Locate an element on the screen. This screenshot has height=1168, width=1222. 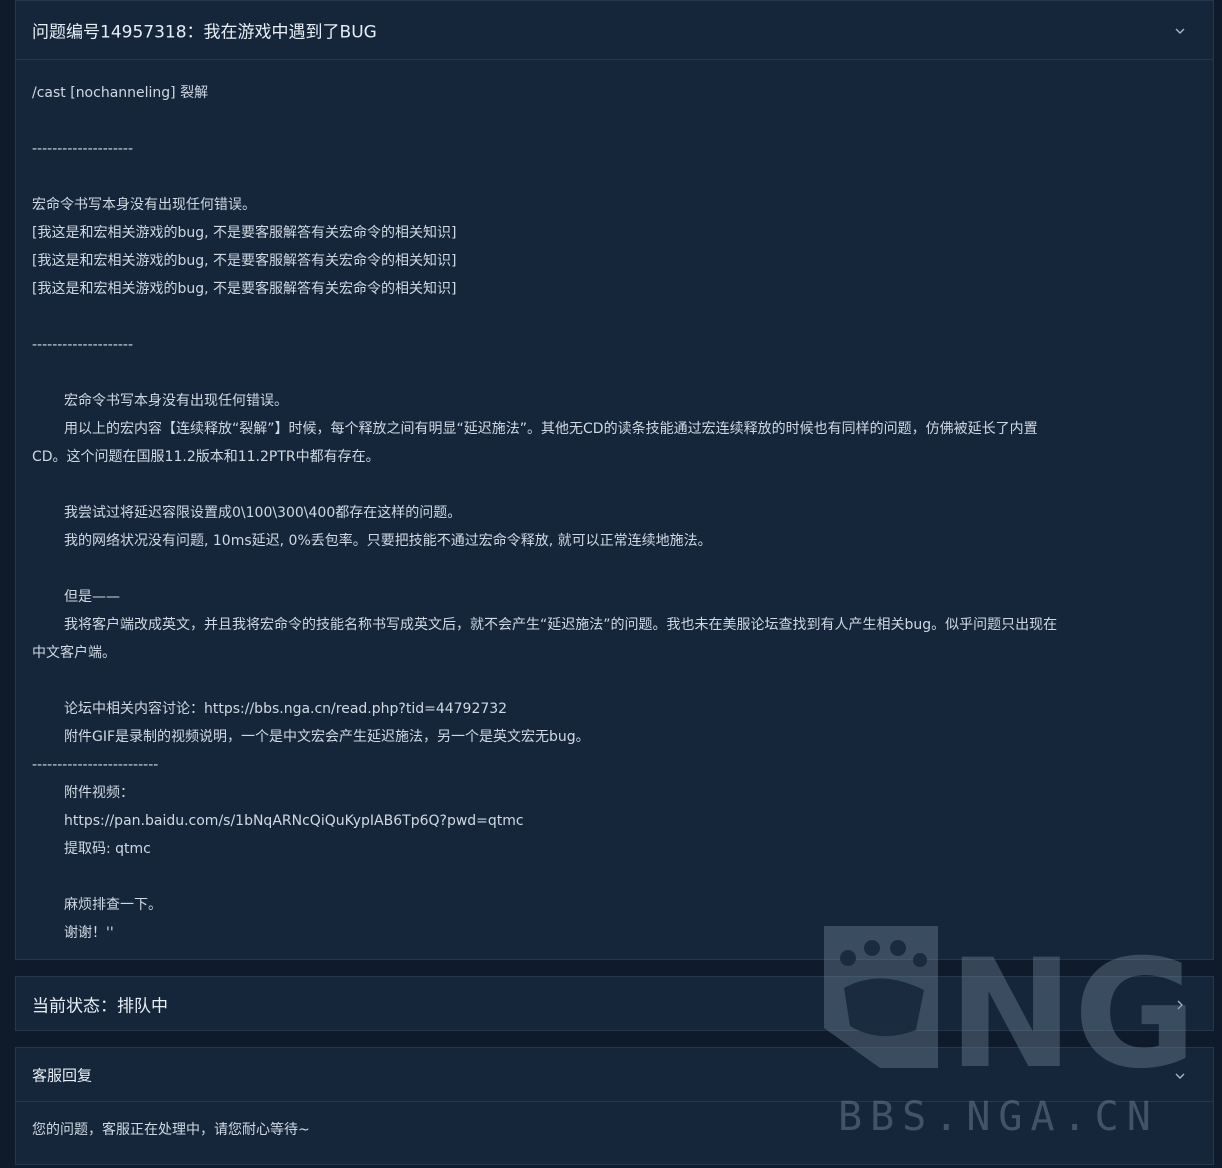
description-line: 中文客户端。 is located at coordinates (74, 653).